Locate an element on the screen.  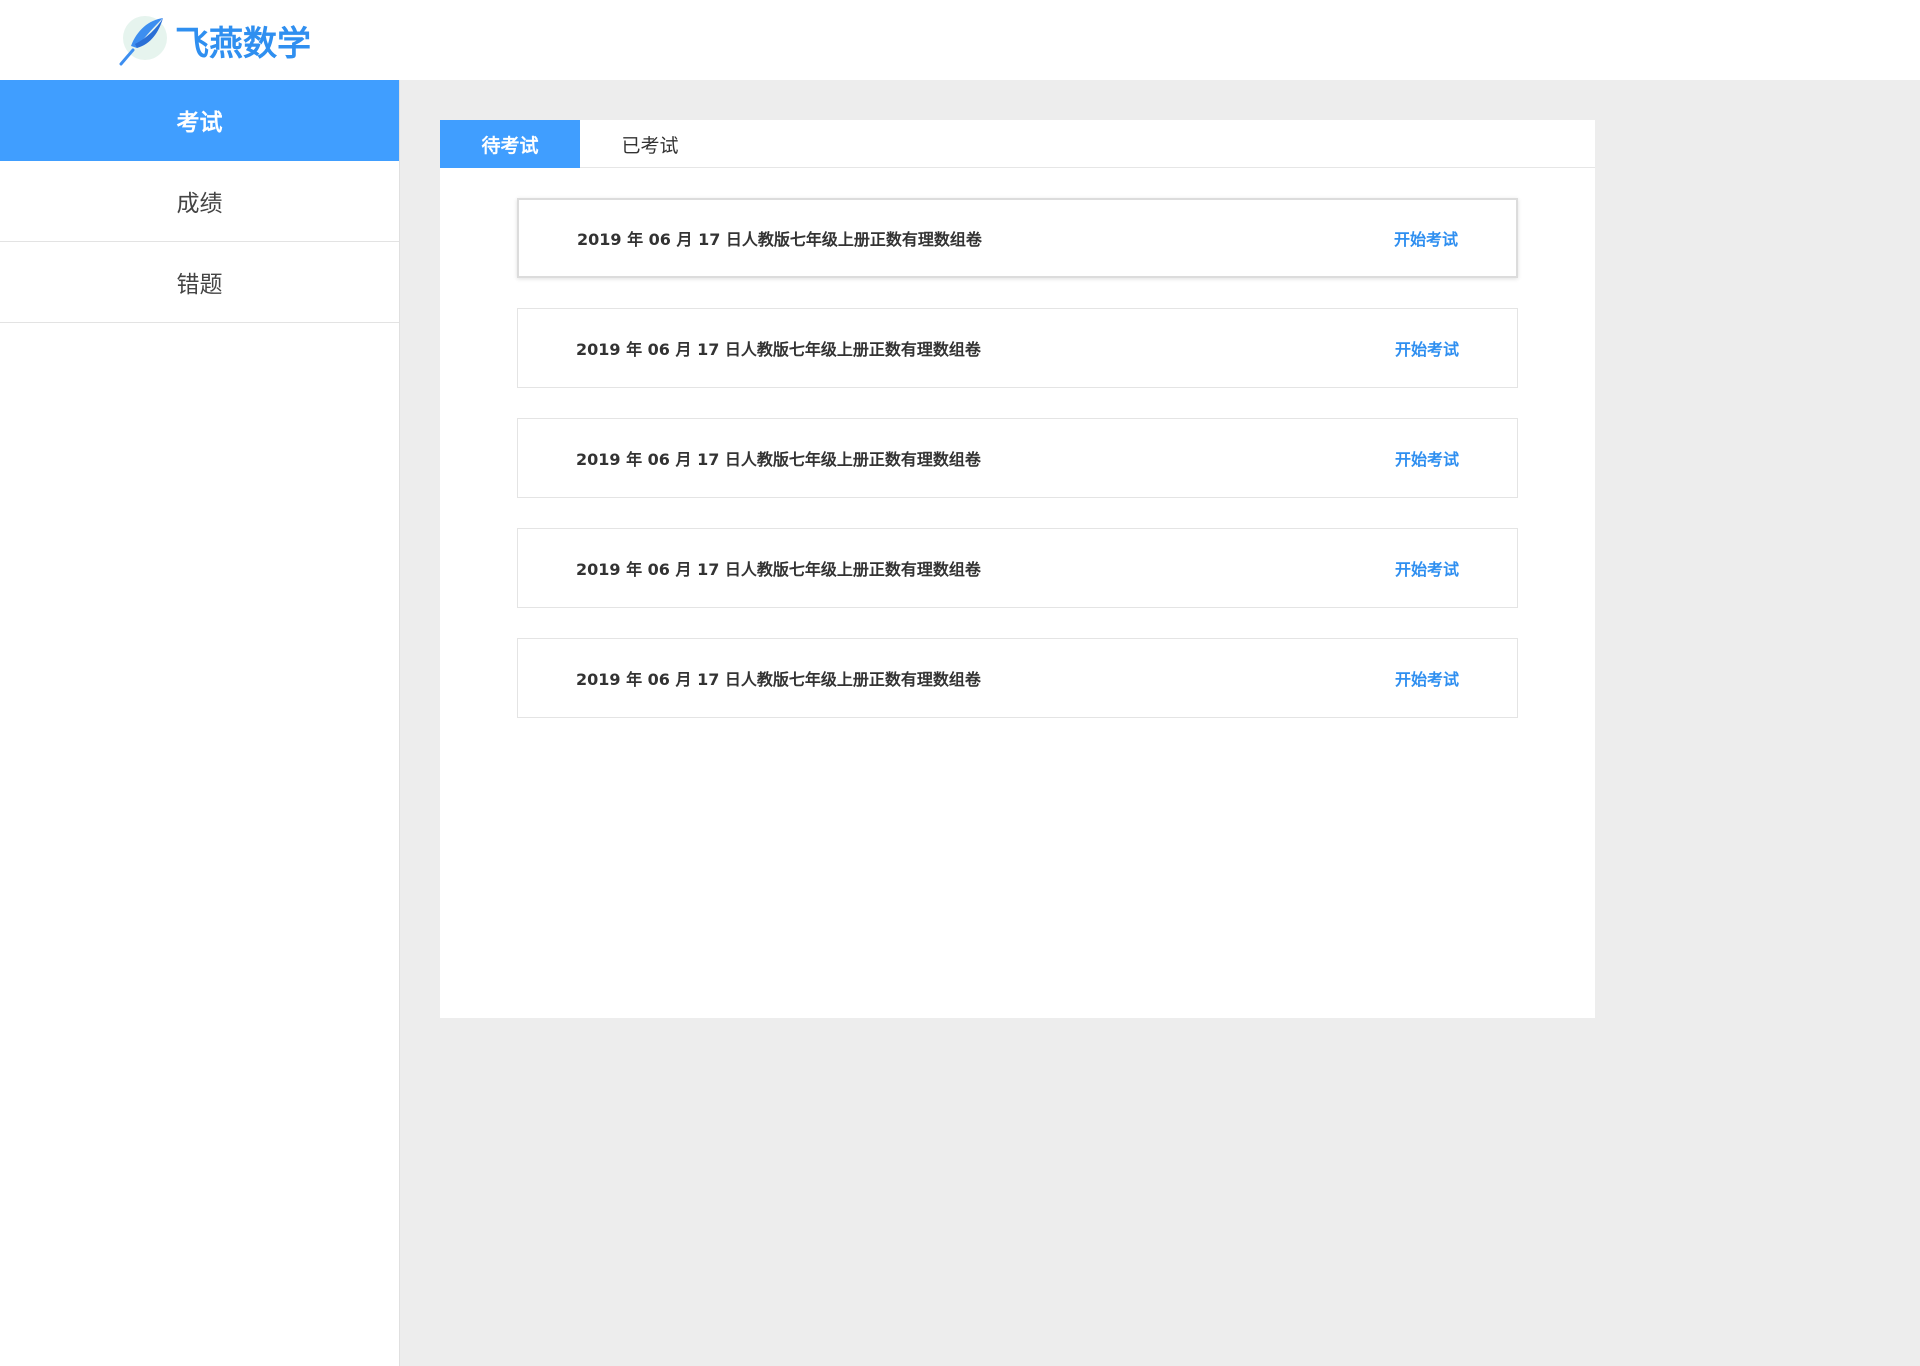
sidebar-item-scores: 成绩 is located at coordinates (199, 201).